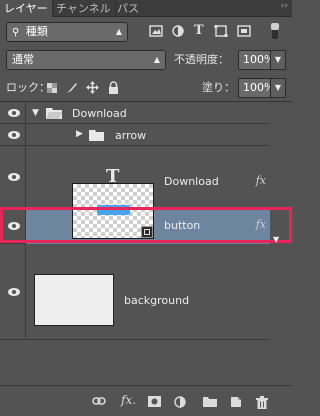  I want to click on blend-mode-select: 通常 ▲, so click(86, 60).